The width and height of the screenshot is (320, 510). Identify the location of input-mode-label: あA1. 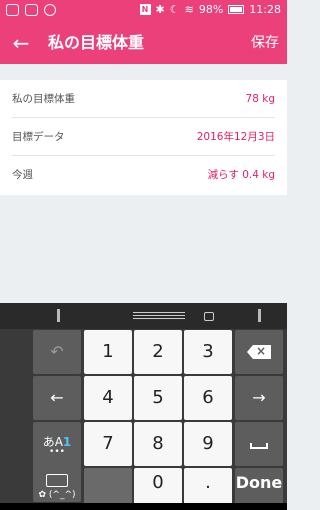
(57, 442).